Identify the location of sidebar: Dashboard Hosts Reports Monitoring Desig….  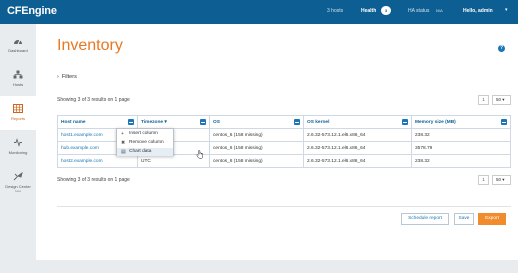
(18, 148).